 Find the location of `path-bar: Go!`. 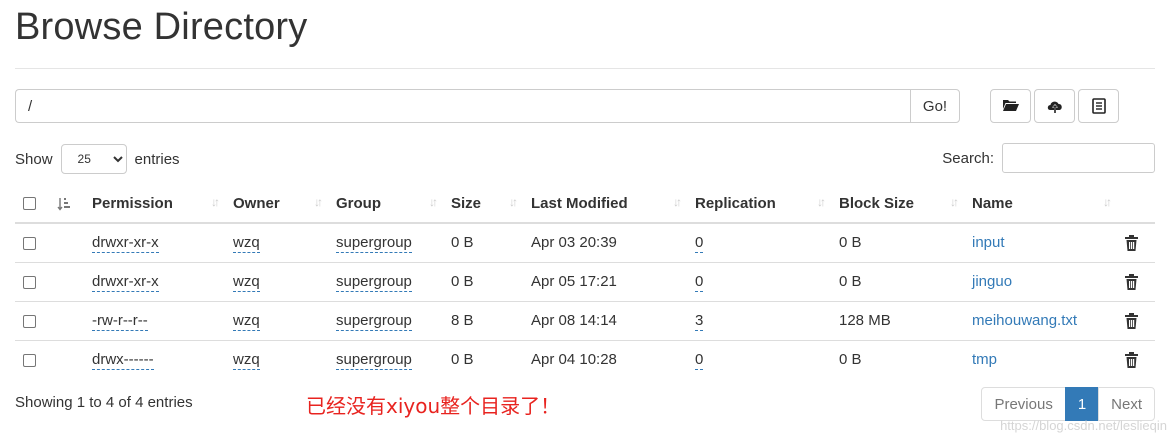

path-bar: Go! is located at coordinates (487, 106).